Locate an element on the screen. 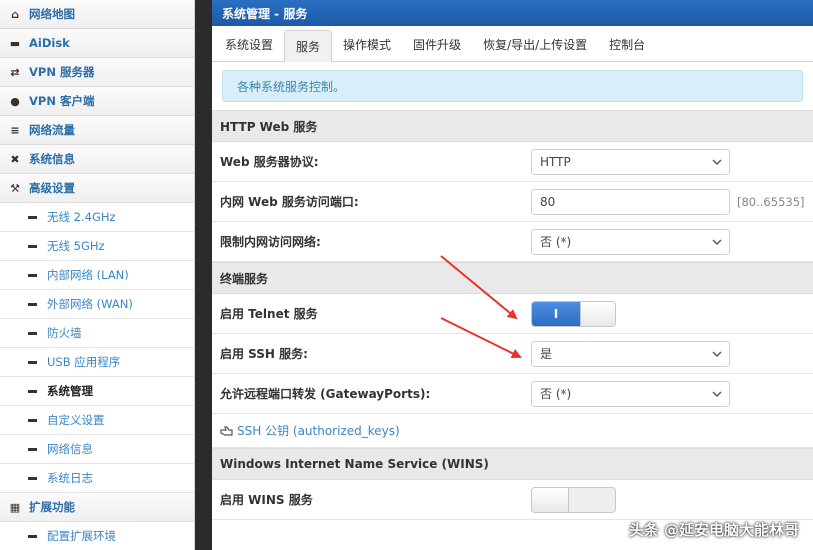  tab-firmware-upgrade: 固件升级 is located at coordinates (437, 45).